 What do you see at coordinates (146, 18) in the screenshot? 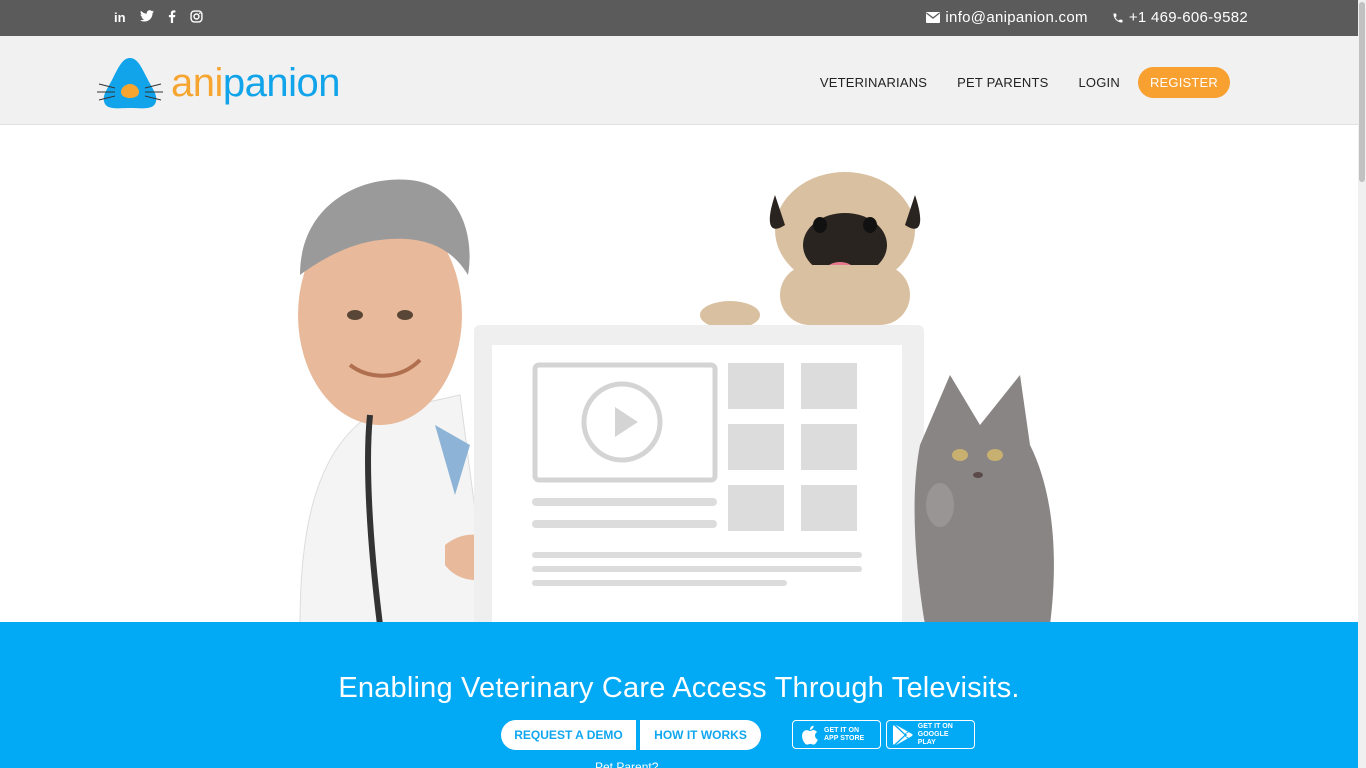
I see `twitter-icon` at bounding box center [146, 18].